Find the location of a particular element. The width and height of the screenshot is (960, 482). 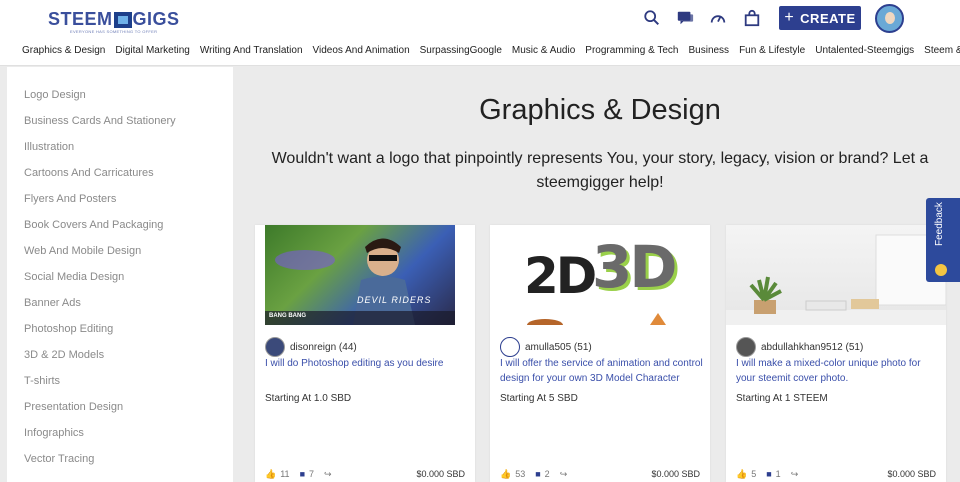

gig-stats: 👍 11 ■ 7 ↪ $0.000 SBD is located at coordinates (365, 474).